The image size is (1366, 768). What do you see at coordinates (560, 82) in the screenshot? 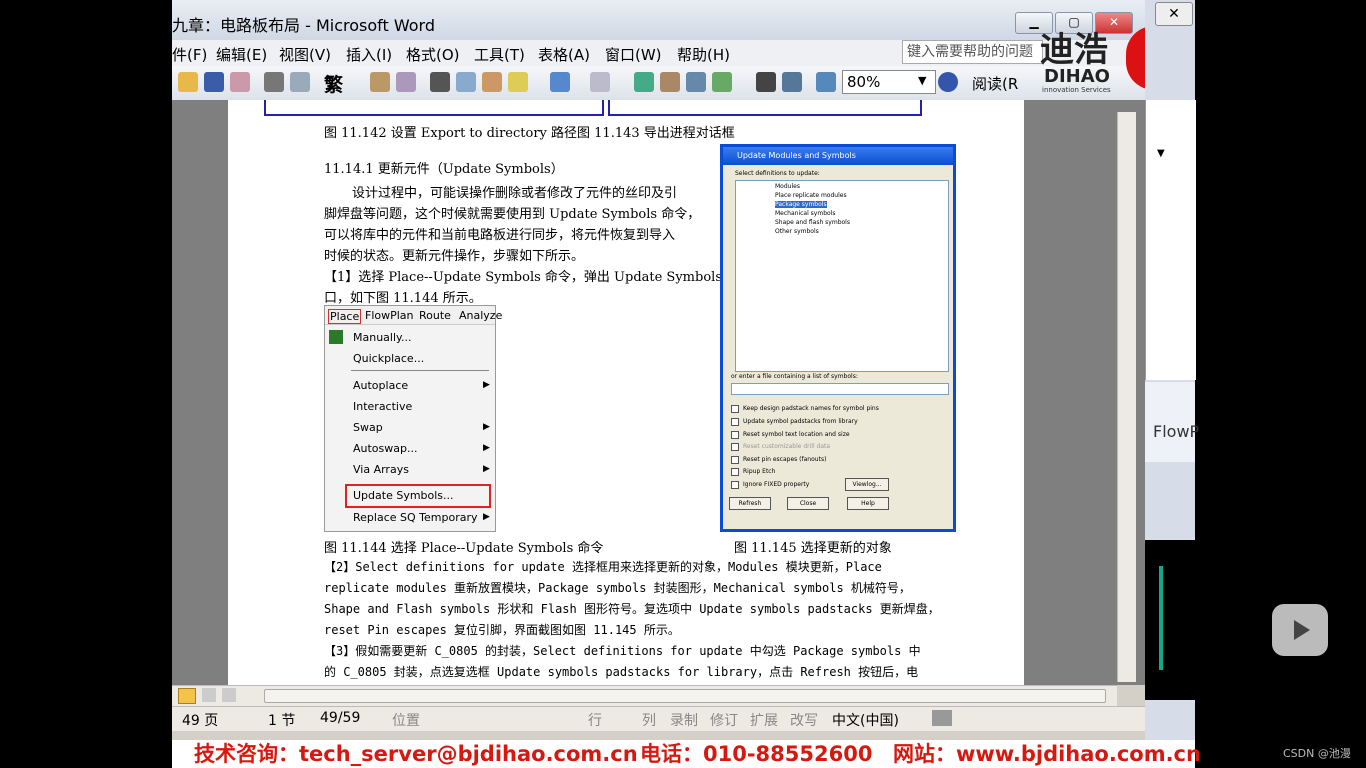
I see `undo-icon` at bounding box center [560, 82].